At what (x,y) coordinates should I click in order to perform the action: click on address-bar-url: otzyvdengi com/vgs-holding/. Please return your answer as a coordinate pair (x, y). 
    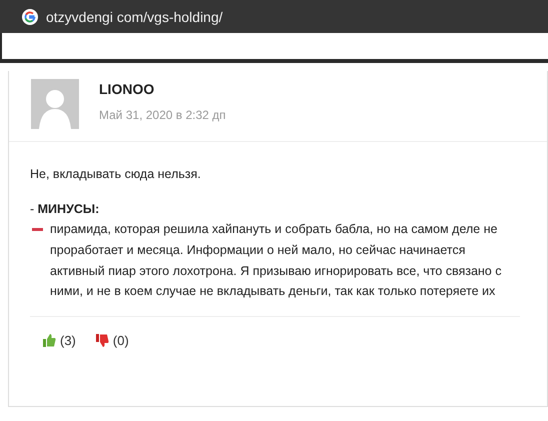
    Looking at the image, I should click on (134, 16).